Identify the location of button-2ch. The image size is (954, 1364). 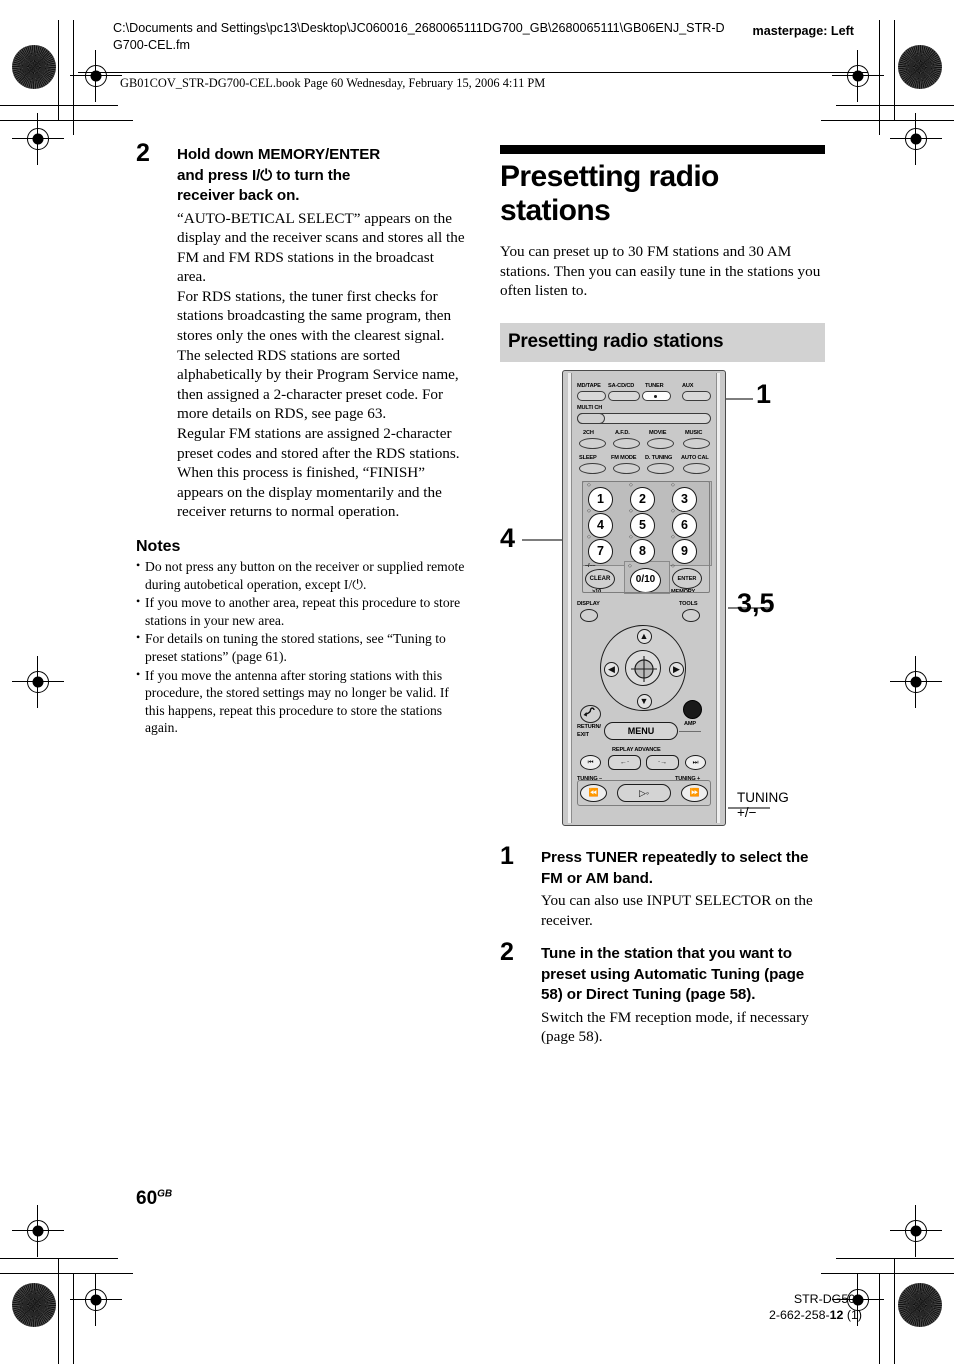
(592, 443).